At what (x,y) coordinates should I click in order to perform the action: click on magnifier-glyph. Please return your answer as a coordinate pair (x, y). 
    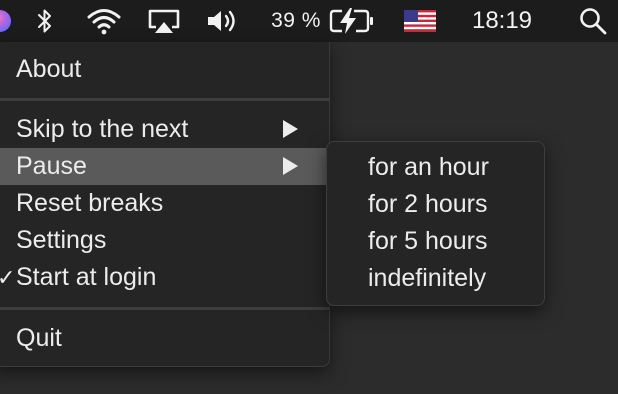
    Looking at the image, I should click on (593, 21).